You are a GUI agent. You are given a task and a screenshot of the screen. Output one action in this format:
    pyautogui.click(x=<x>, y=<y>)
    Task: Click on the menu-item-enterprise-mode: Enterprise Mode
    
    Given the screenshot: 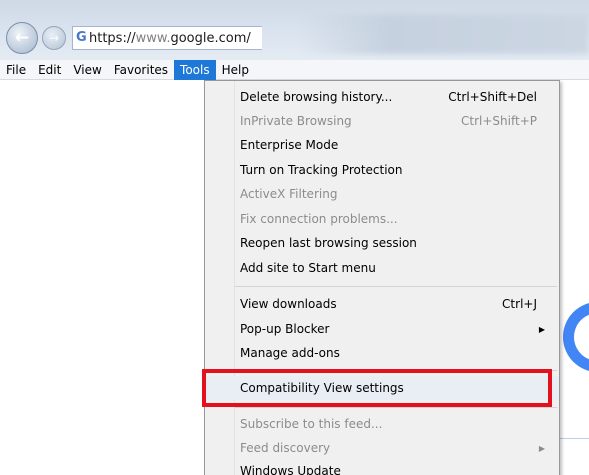 What is the action you would take?
    pyautogui.click(x=382, y=145)
    